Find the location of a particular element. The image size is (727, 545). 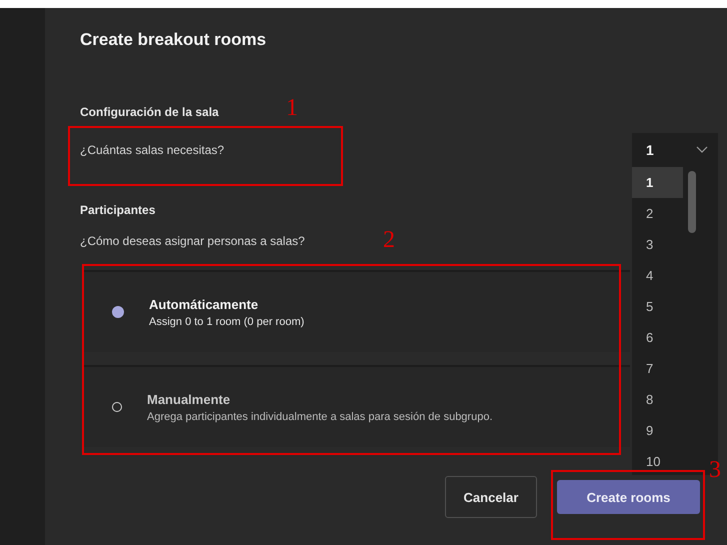

option-title: Automáticamente is located at coordinates (204, 304).